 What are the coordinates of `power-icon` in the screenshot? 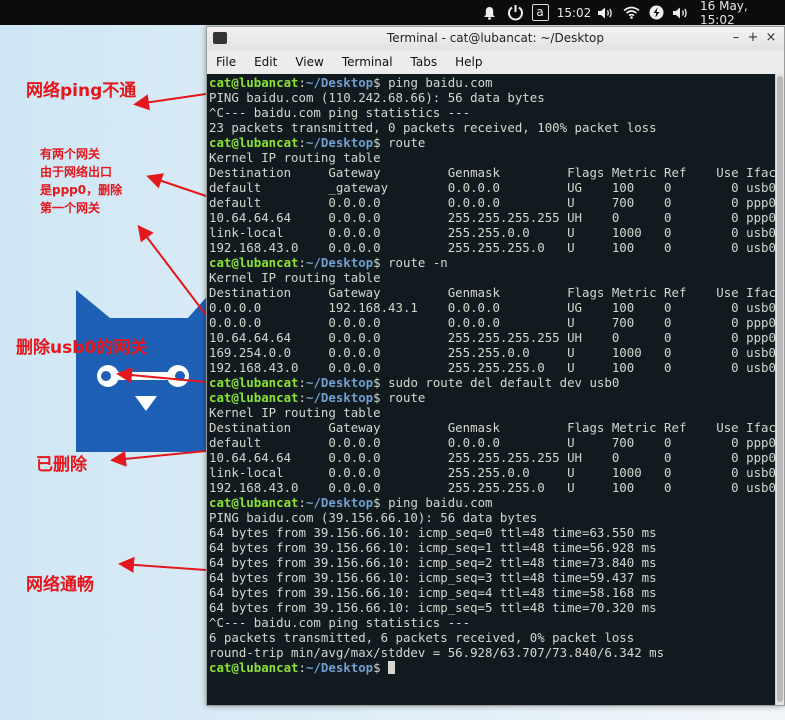 It's located at (515, 12).